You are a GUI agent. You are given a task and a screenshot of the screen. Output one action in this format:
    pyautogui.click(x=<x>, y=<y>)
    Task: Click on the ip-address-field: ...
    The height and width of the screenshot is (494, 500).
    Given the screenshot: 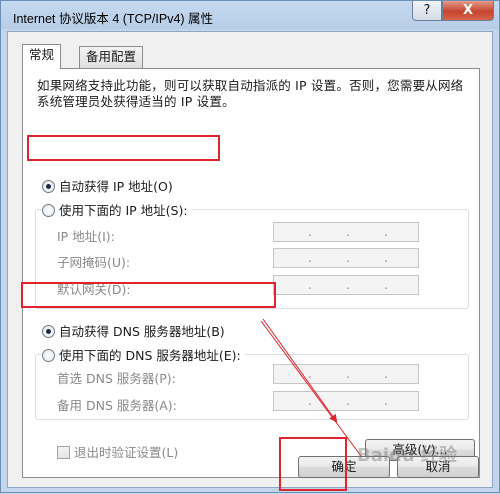 What is the action you would take?
    pyautogui.click(x=346, y=232)
    